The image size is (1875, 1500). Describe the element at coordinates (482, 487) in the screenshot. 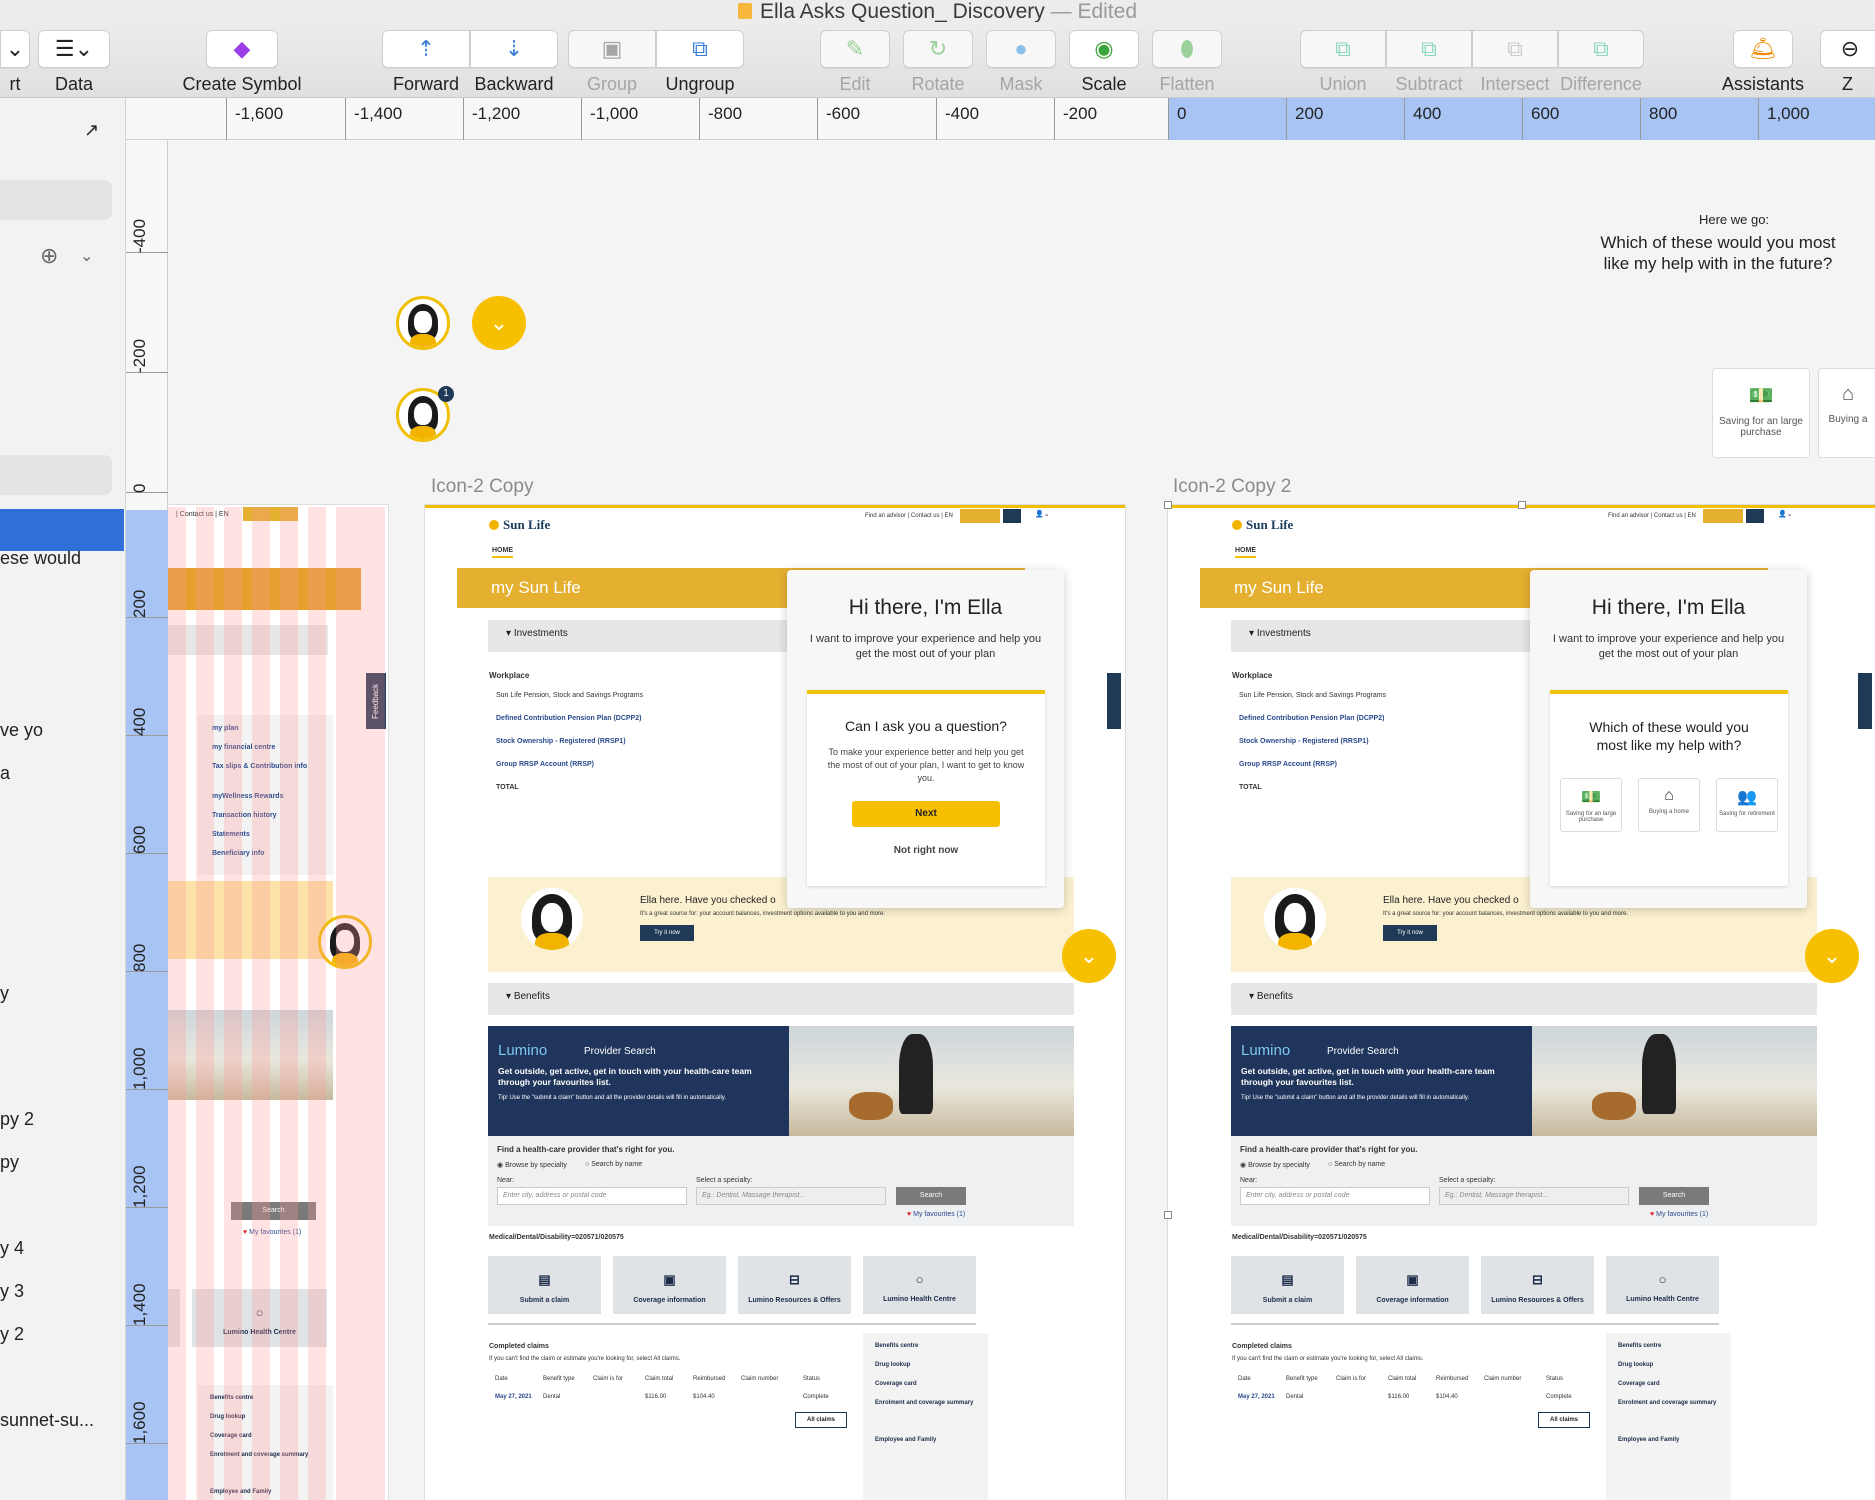

I see `artboard-label: Icon-2 Copy` at that location.